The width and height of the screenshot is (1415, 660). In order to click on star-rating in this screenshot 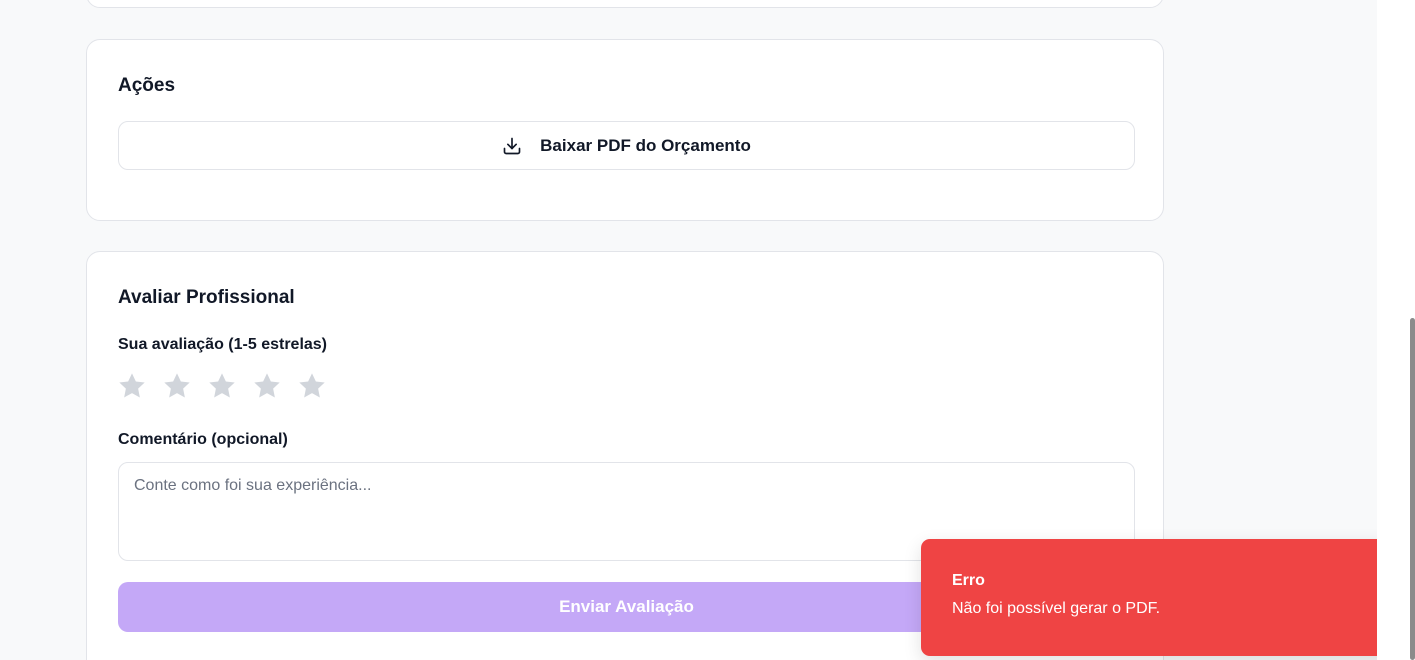, I will do `click(222, 386)`.